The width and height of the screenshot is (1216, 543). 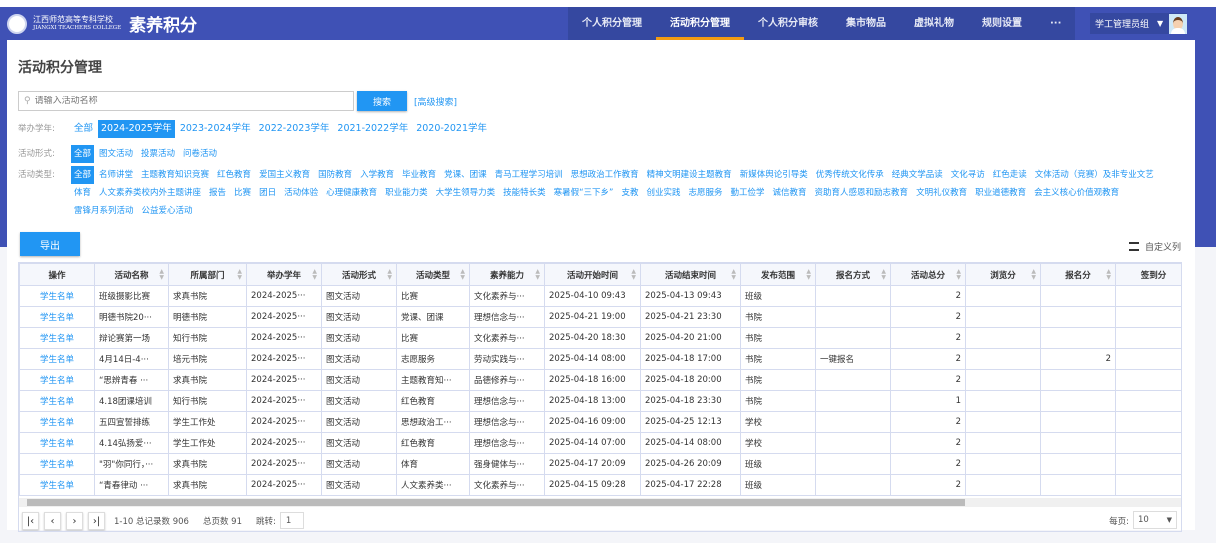 I want to click on search-box: ⚲, so click(x=186, y=101).